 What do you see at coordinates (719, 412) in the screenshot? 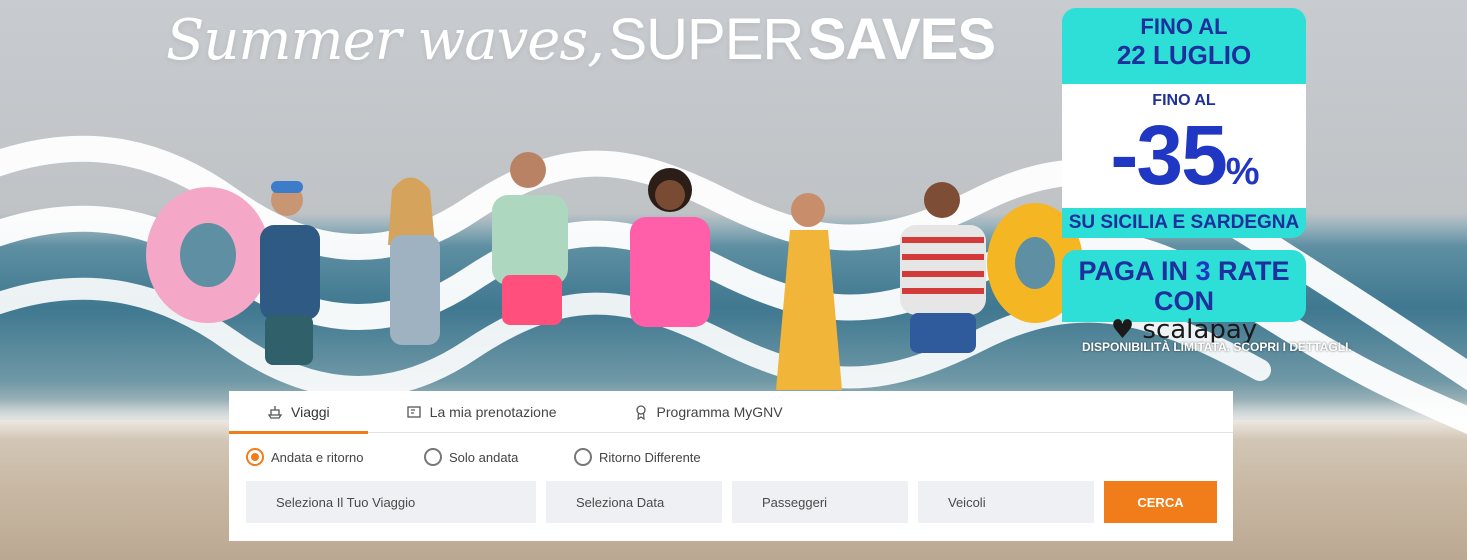
I see `tab-label: Programma MyGNV` at bounding box center [719, 412].